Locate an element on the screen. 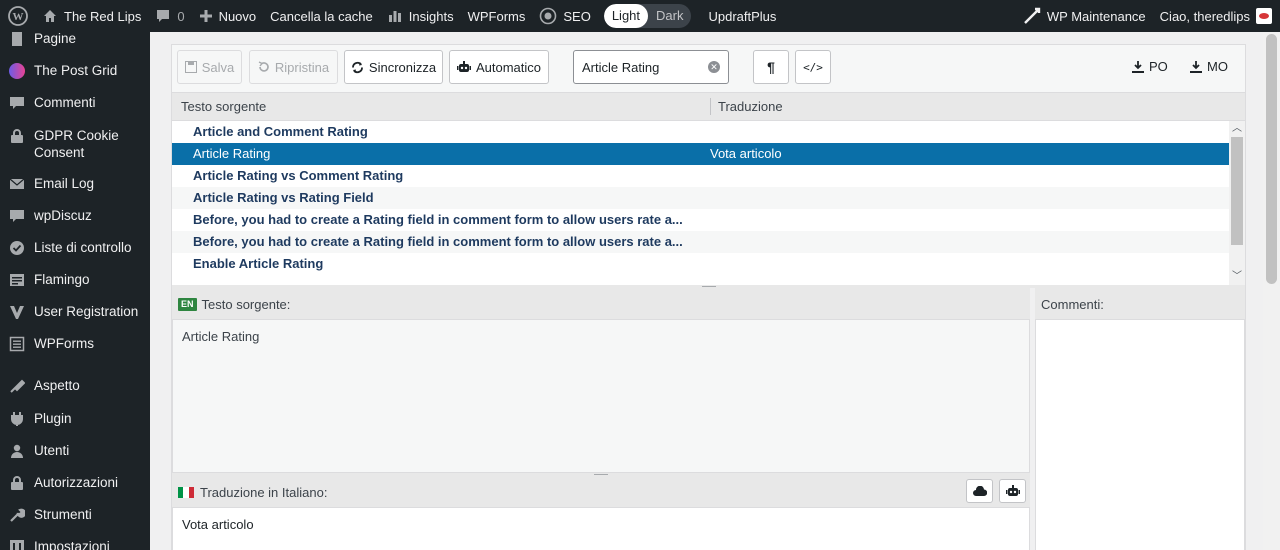 The height and width of the screenshot is (550, 1280). new-label: Nuovo is located at coordinates (237, 16).